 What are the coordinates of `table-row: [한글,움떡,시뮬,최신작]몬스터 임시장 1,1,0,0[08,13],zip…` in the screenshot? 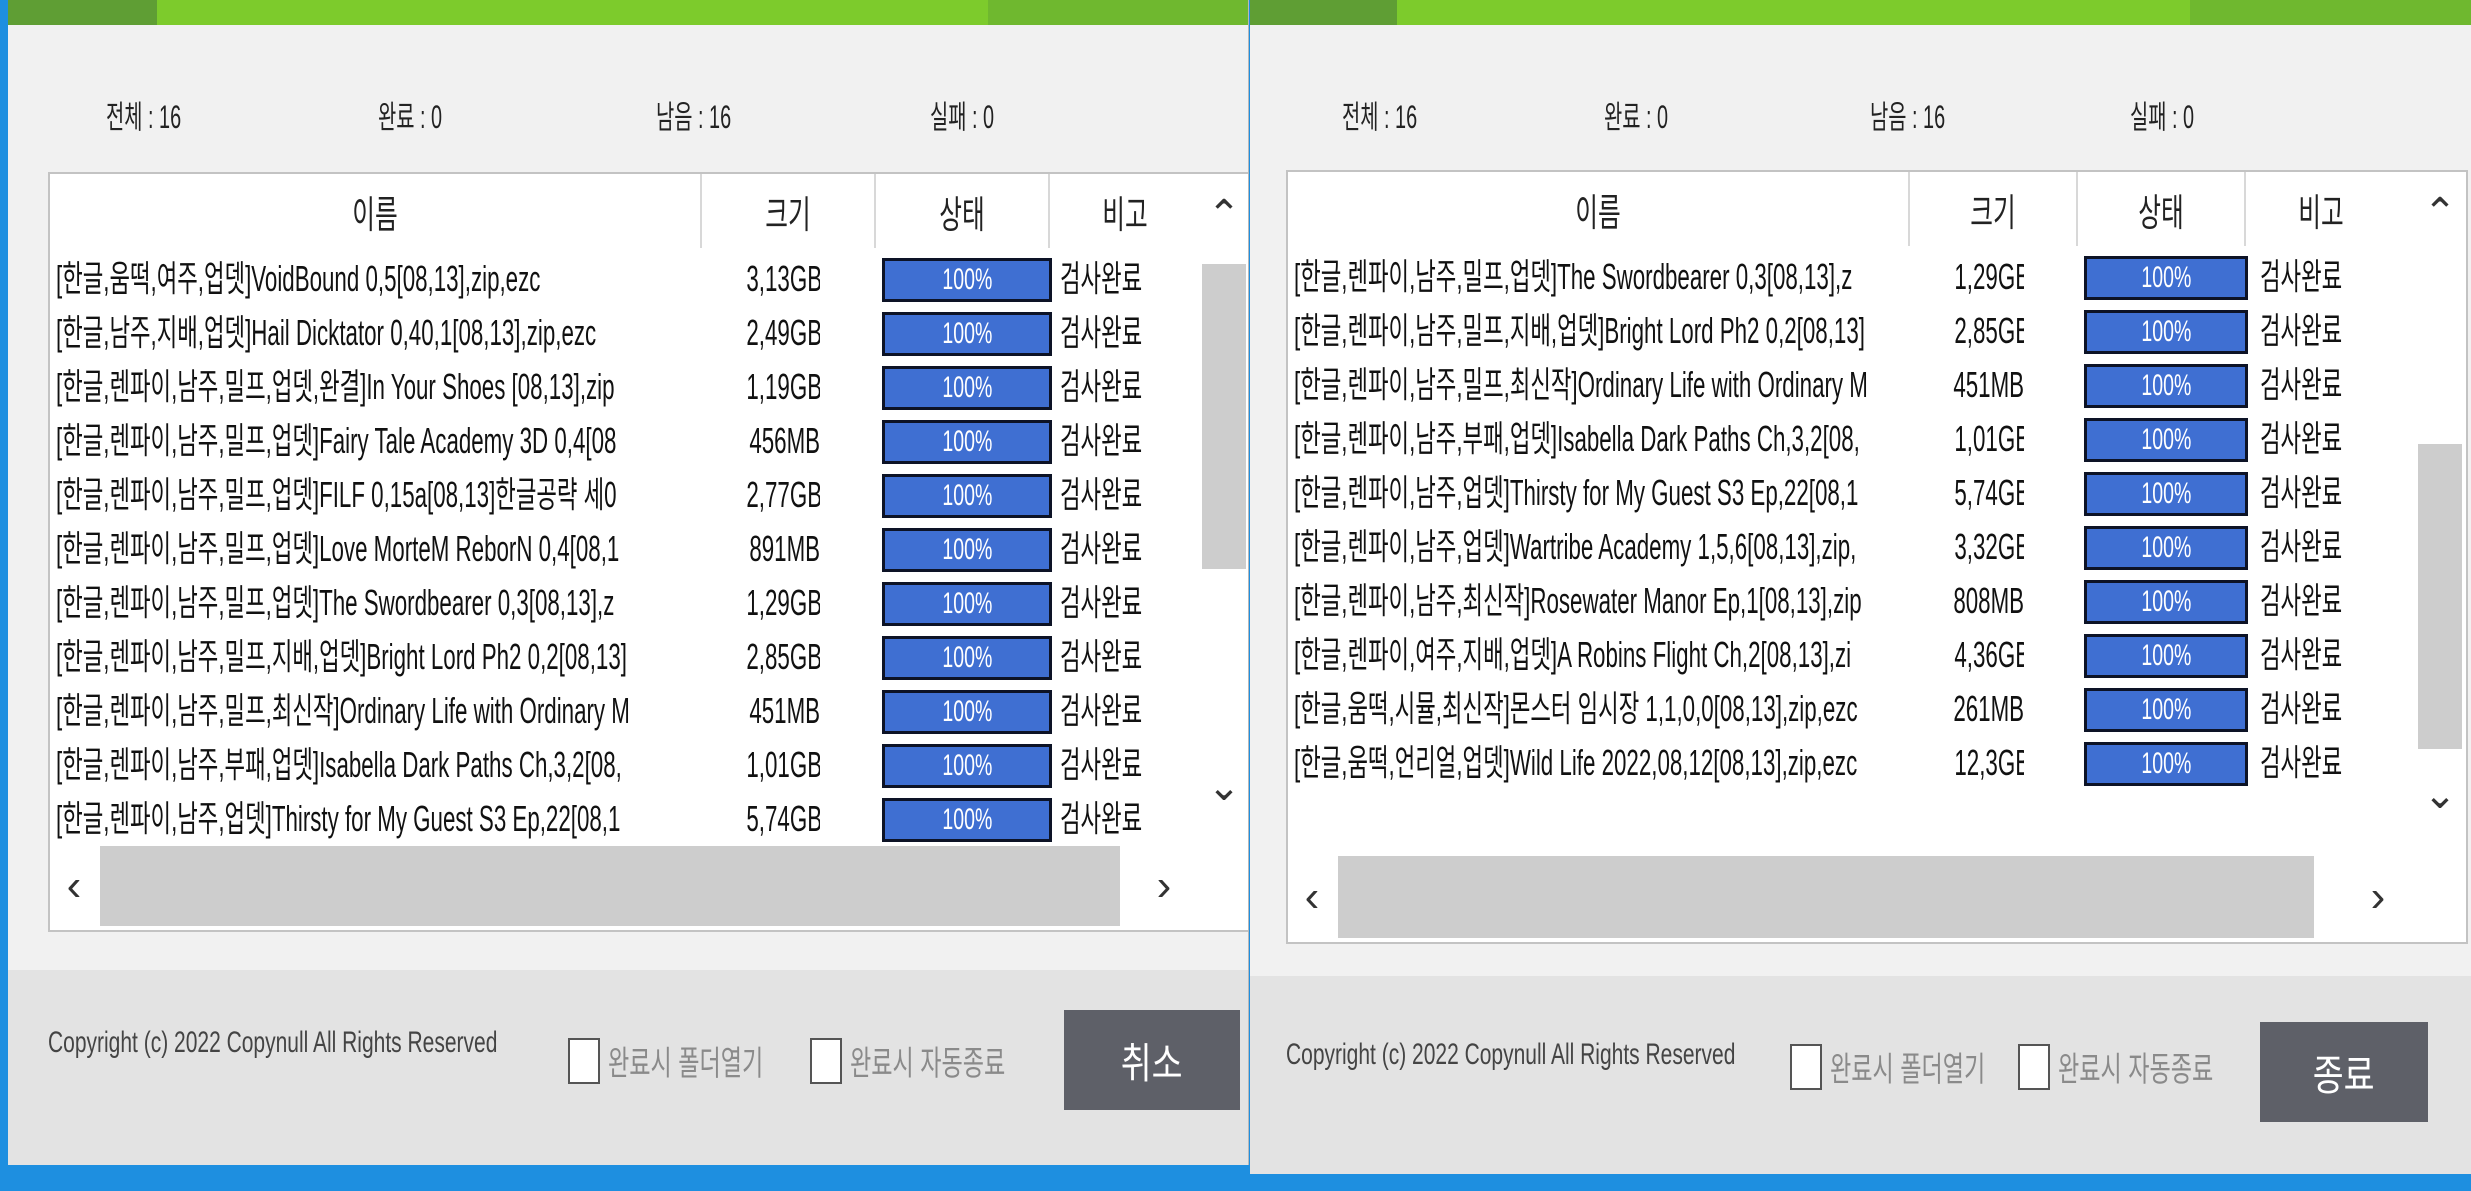 It's located at (1852, 709).